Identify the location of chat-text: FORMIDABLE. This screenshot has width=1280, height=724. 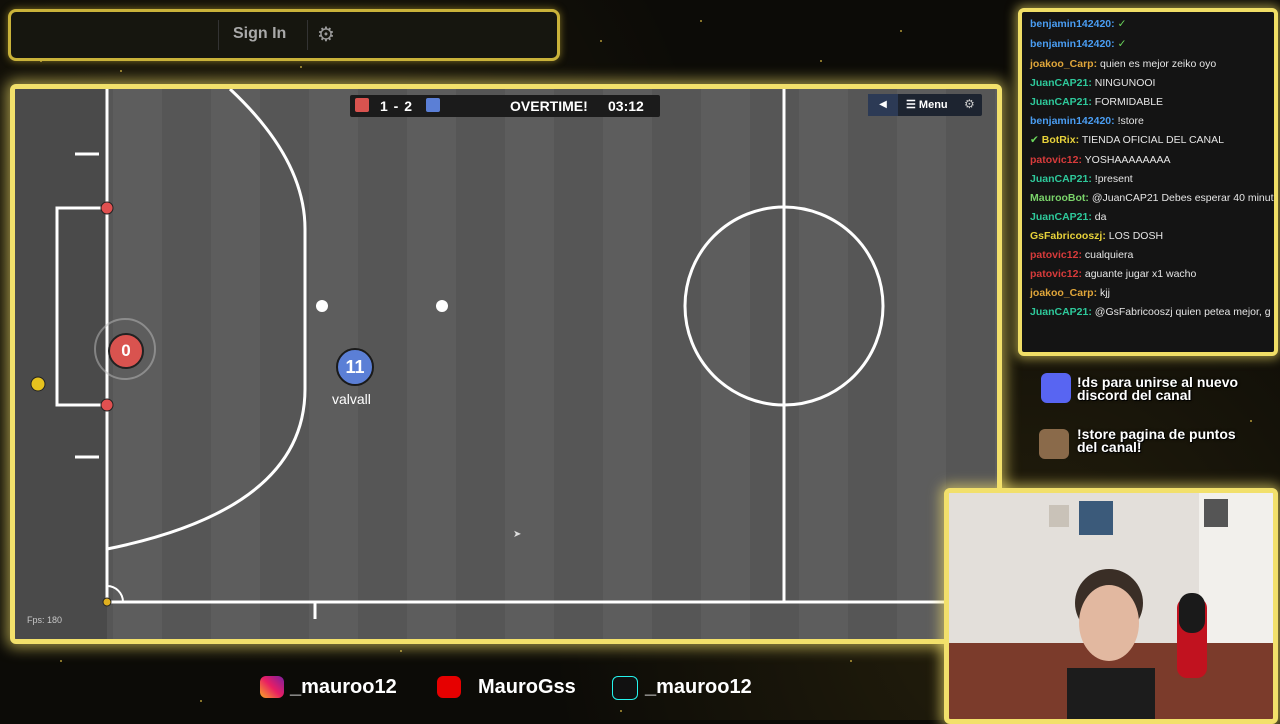
(1129, 102).